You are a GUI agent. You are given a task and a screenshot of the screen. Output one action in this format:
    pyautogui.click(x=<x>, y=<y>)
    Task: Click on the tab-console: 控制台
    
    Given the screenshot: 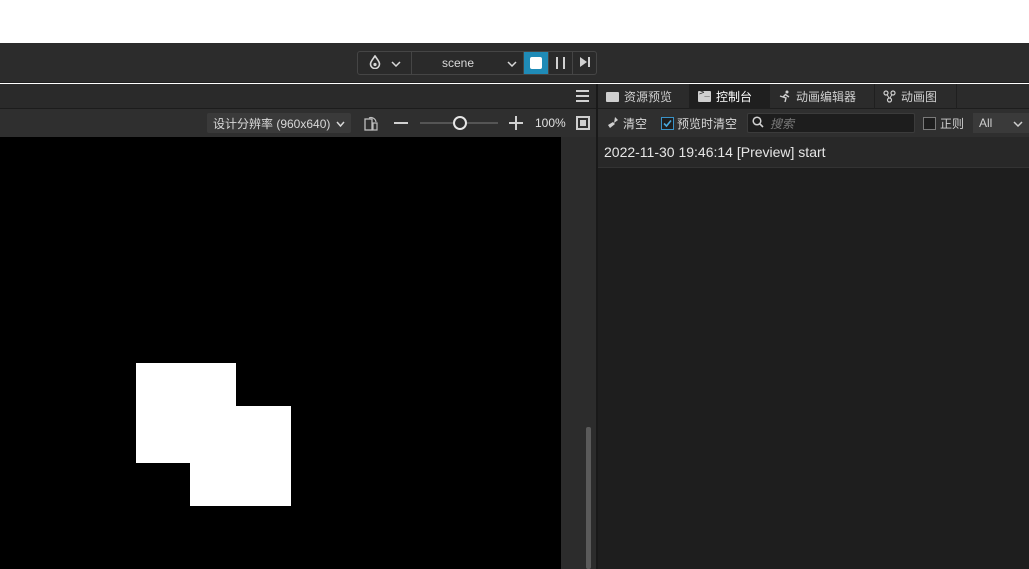 What is the action you would take?
    pyautogui.click(x=730, y=96)
    